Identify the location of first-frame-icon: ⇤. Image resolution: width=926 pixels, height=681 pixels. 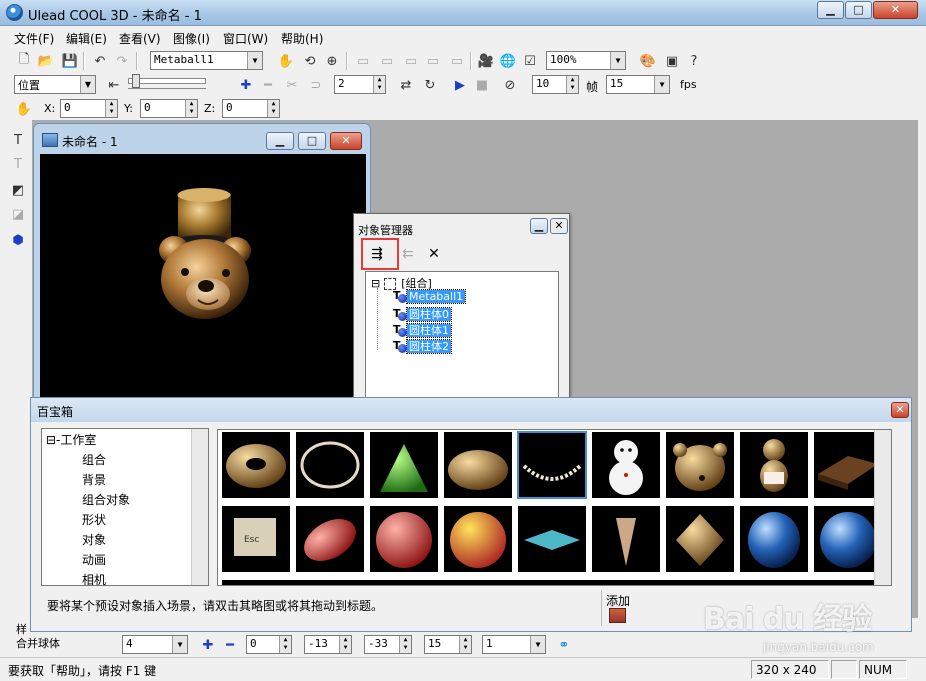
(114, 85).